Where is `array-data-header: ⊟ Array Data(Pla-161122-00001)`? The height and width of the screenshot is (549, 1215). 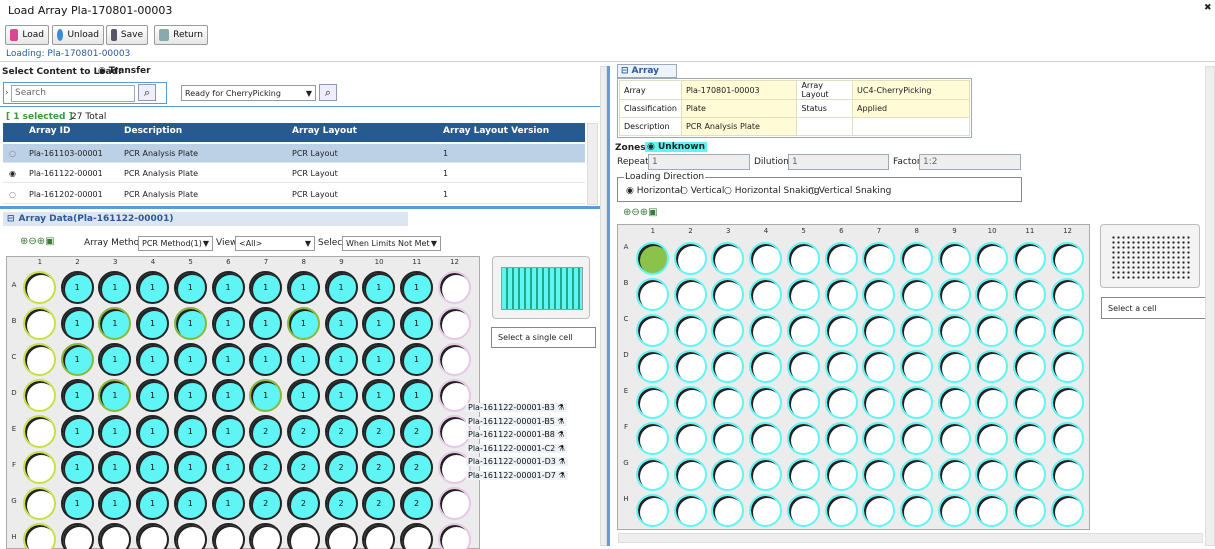
array-data-header: ⊟ Array Data(Pla-161122-00001) is located at coordinates (205, 219).